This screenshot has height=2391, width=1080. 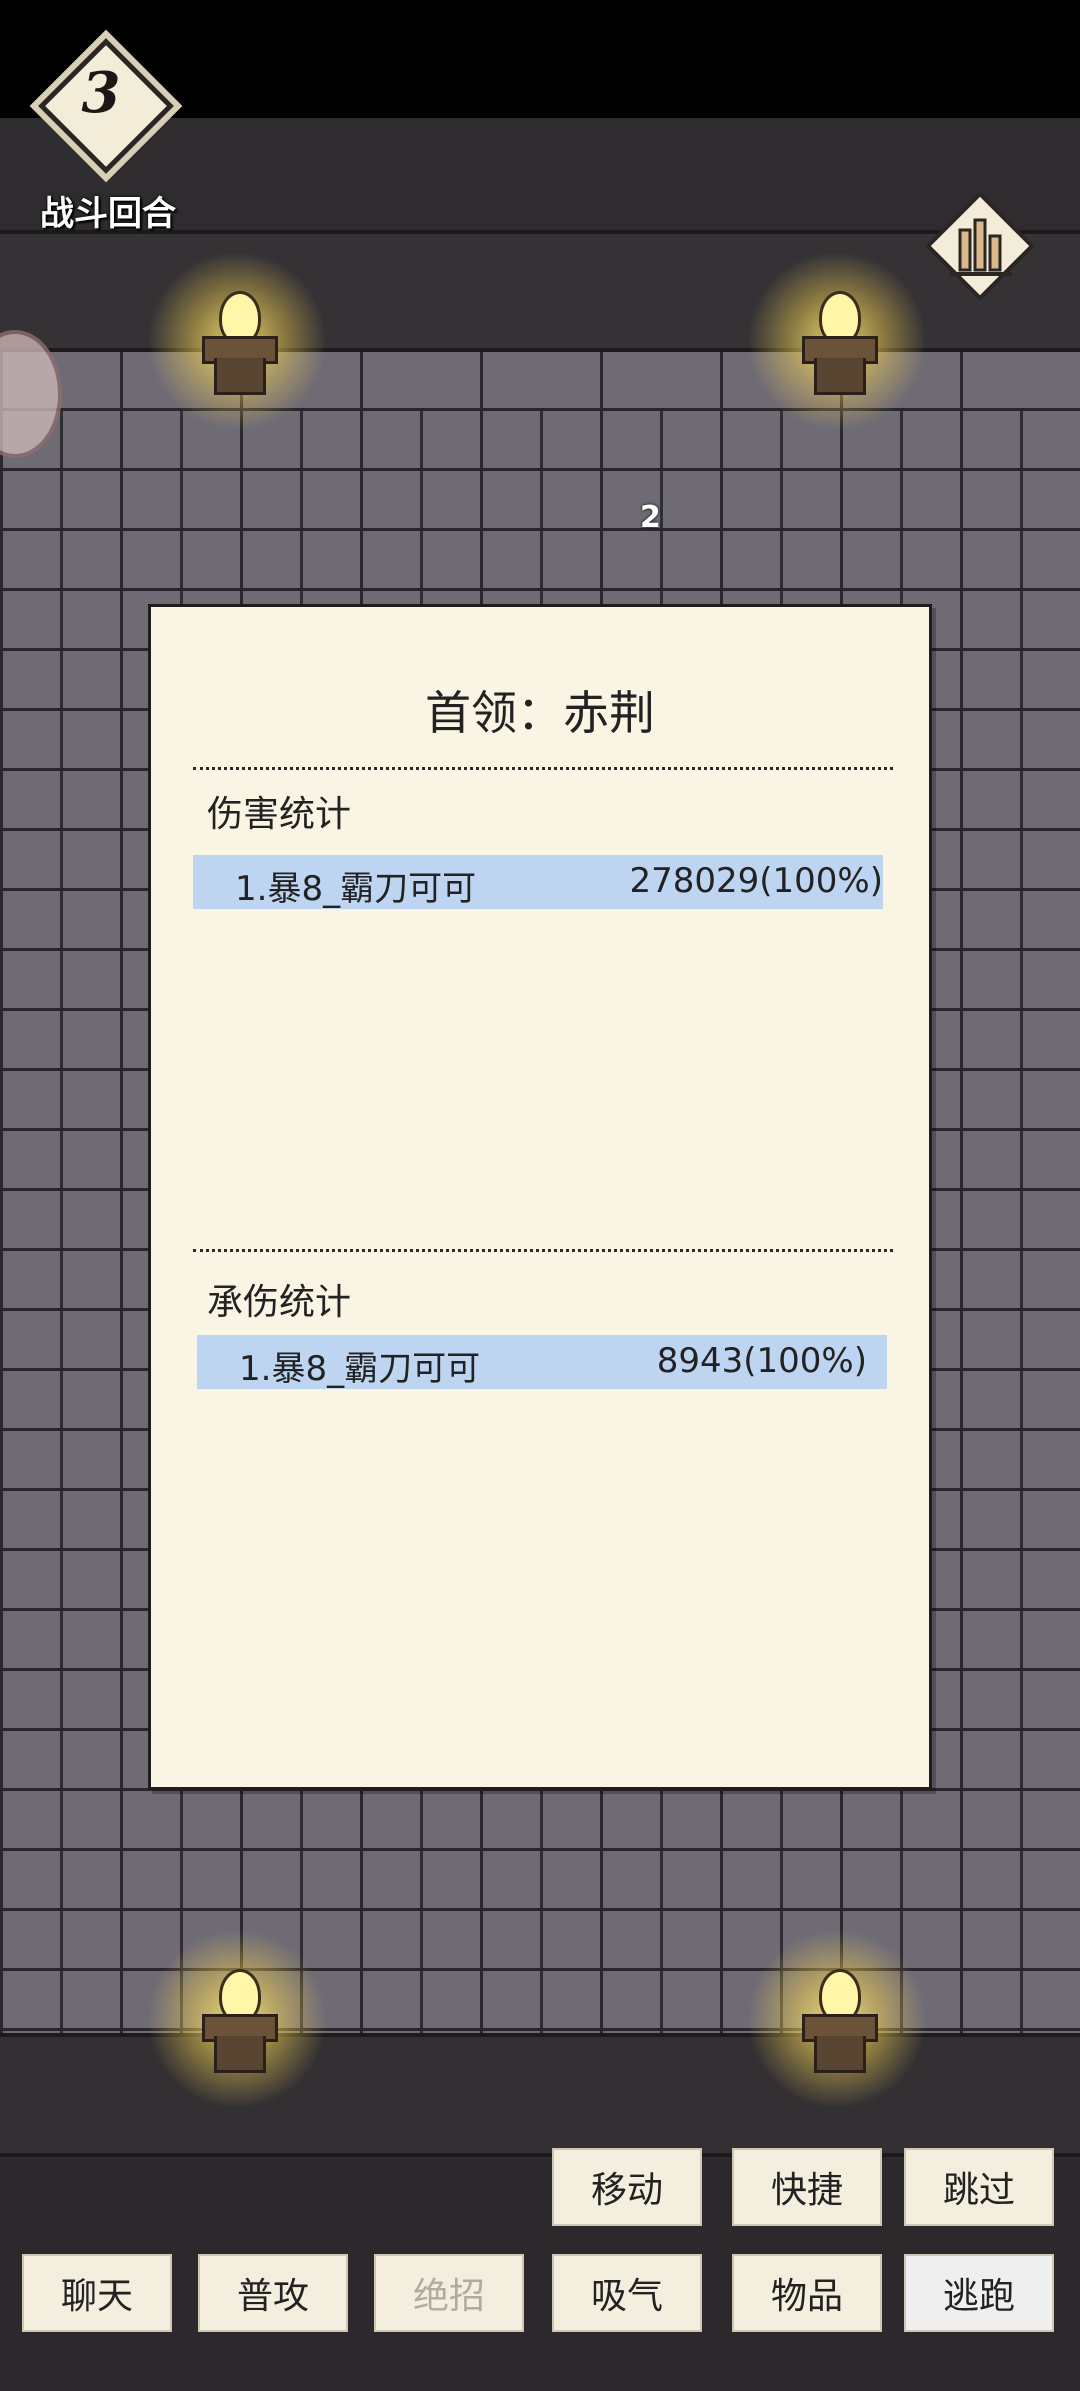 What do you see at coordinates (538, 882) in the screenshot?
I see `table-row: 1.暴8_霸刀可可 278029(100%)` at bounding box center [538, 882].